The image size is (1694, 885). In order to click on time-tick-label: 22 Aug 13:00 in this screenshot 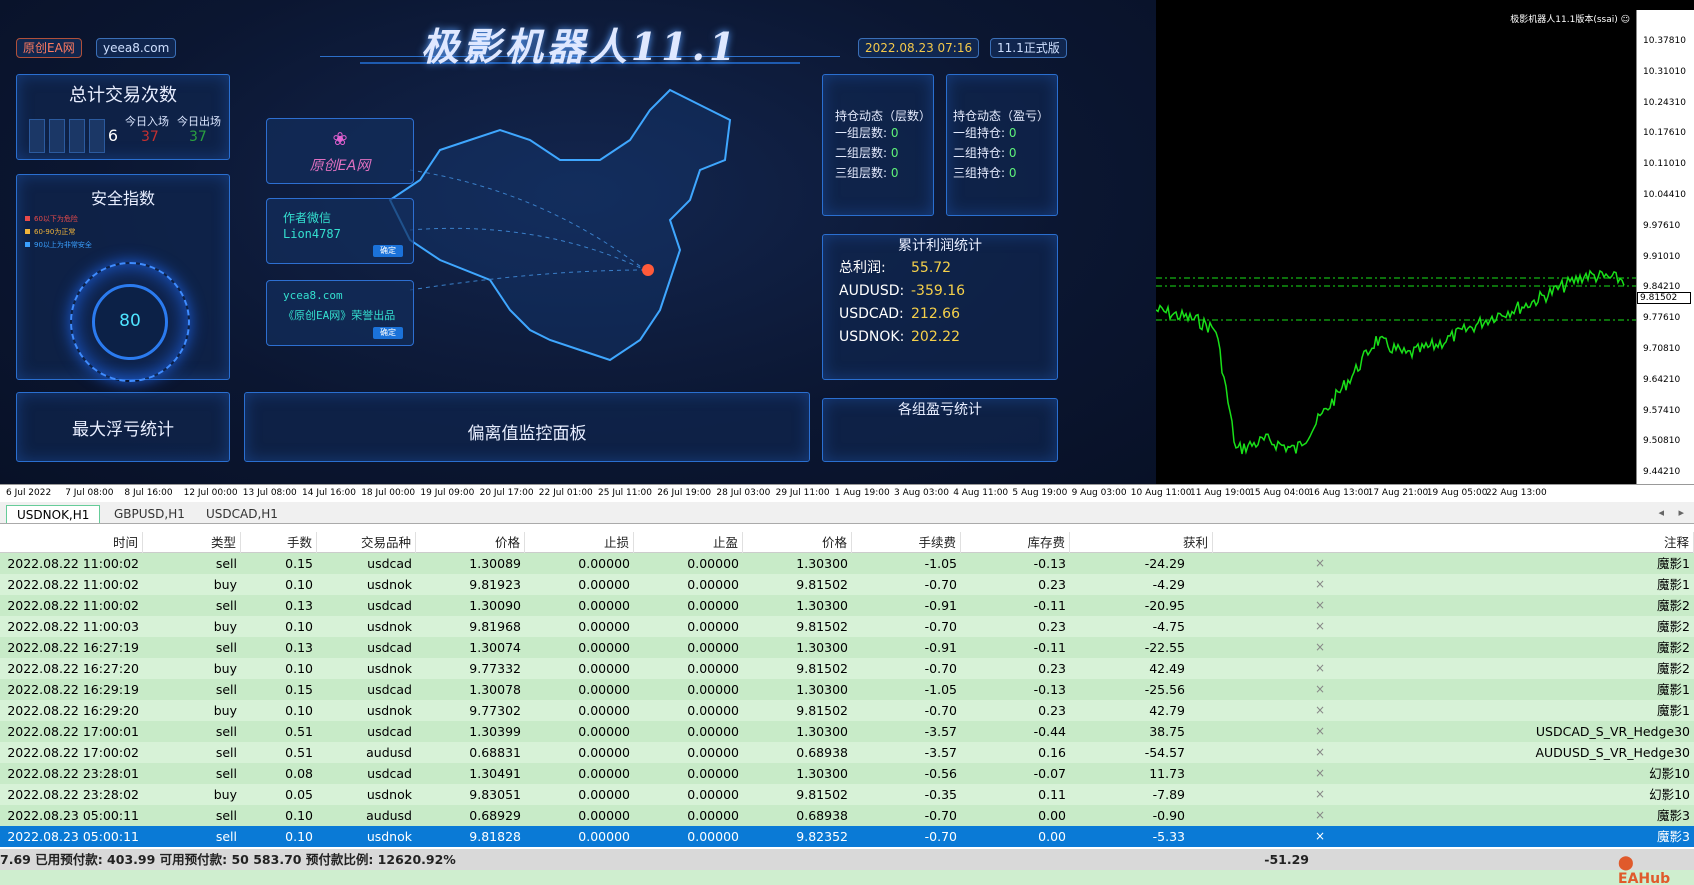, I will do `click(1516, 493)`.